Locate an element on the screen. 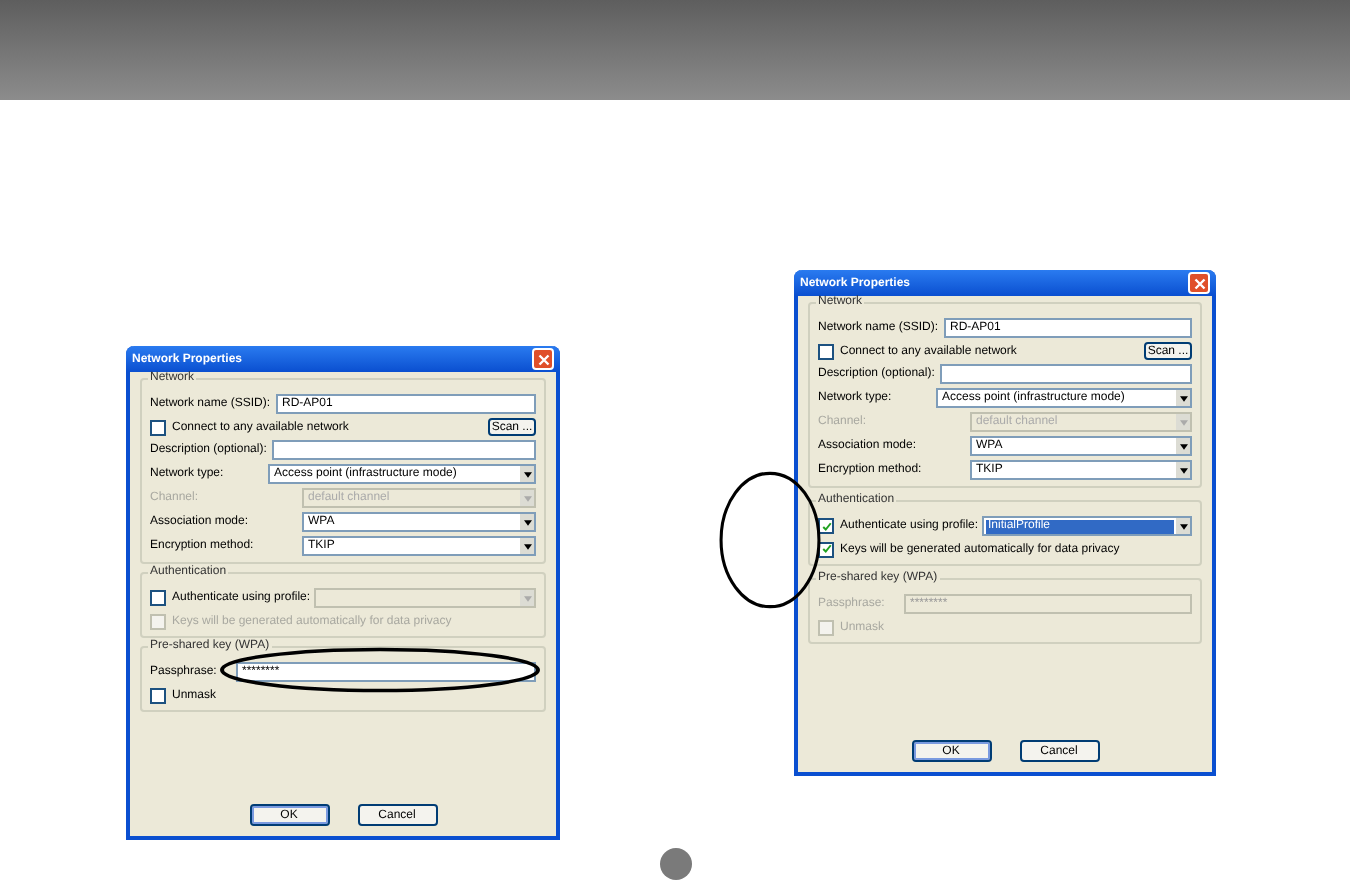 The height and width of the screenshot is (892, 1350). highlight-ellipse is located at coordinates (770, 540).